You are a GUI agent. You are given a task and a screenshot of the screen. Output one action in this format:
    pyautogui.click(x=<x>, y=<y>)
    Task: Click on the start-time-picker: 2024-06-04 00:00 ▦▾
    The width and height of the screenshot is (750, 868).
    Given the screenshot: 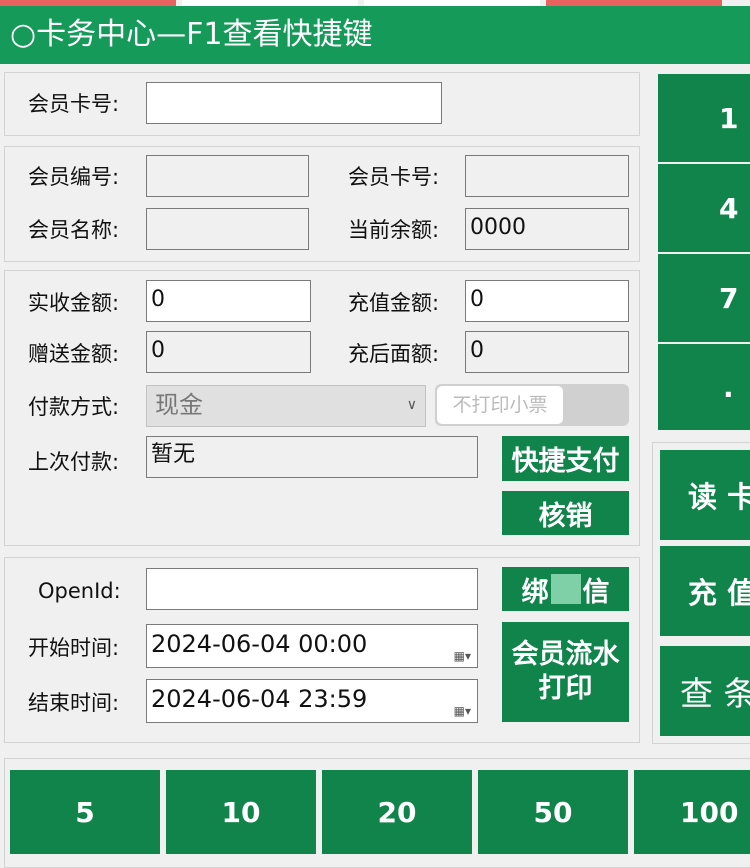 What is the action you would take?
    pyautogui.click(x=312, y=646)
    